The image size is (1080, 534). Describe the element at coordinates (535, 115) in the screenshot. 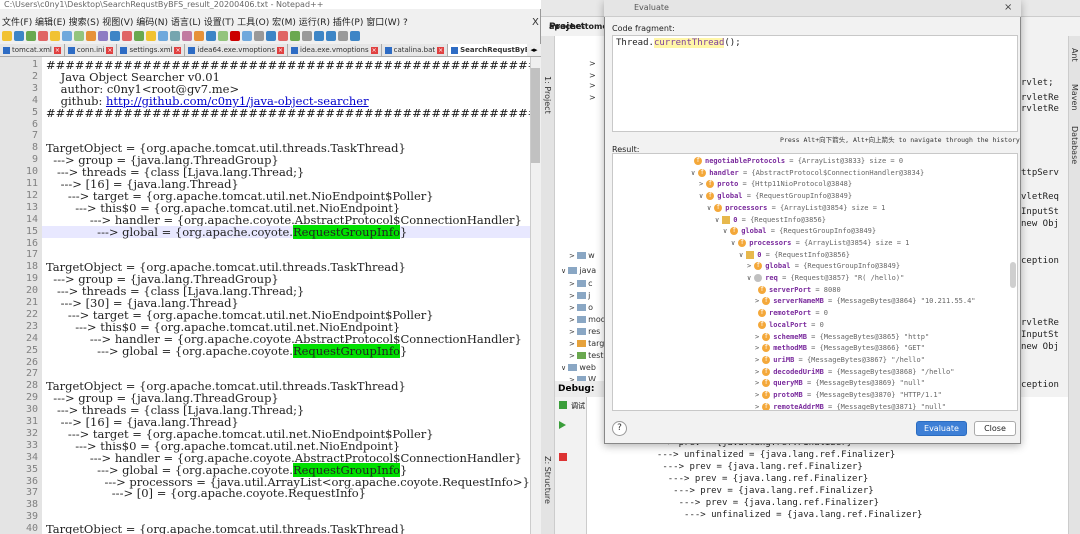

I see `editor-scroll-thumb` at that location.